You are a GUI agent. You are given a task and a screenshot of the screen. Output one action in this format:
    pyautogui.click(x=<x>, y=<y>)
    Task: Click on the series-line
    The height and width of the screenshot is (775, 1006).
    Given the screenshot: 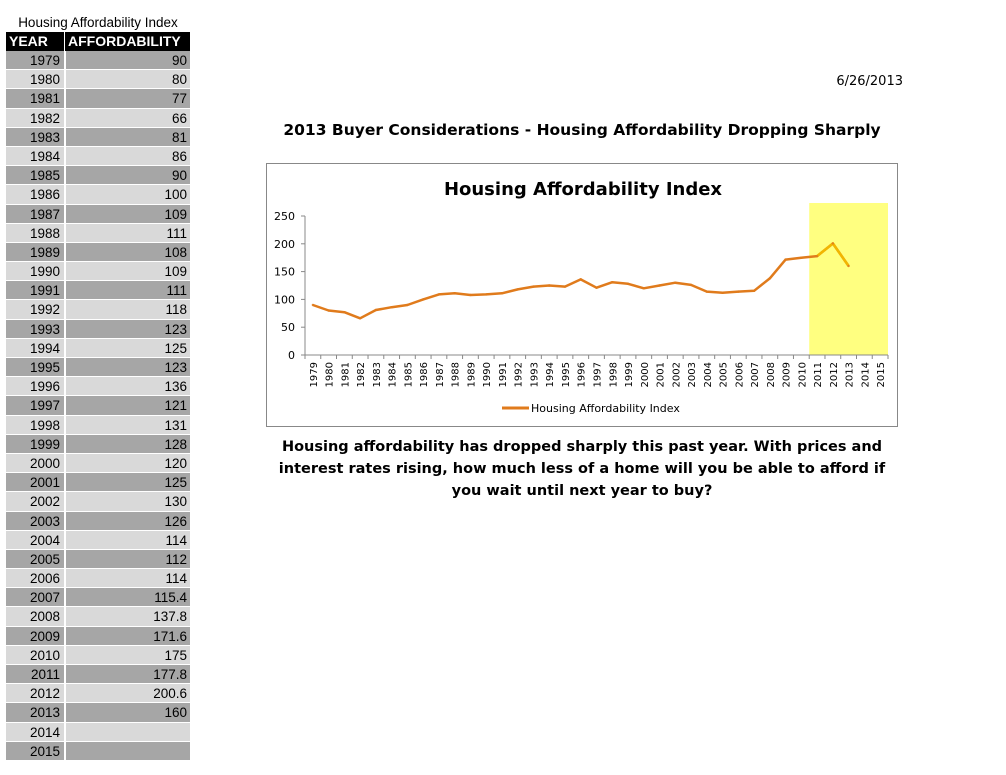 What is the action you would take?
    pyautogui.click(x=581, y=281)
    